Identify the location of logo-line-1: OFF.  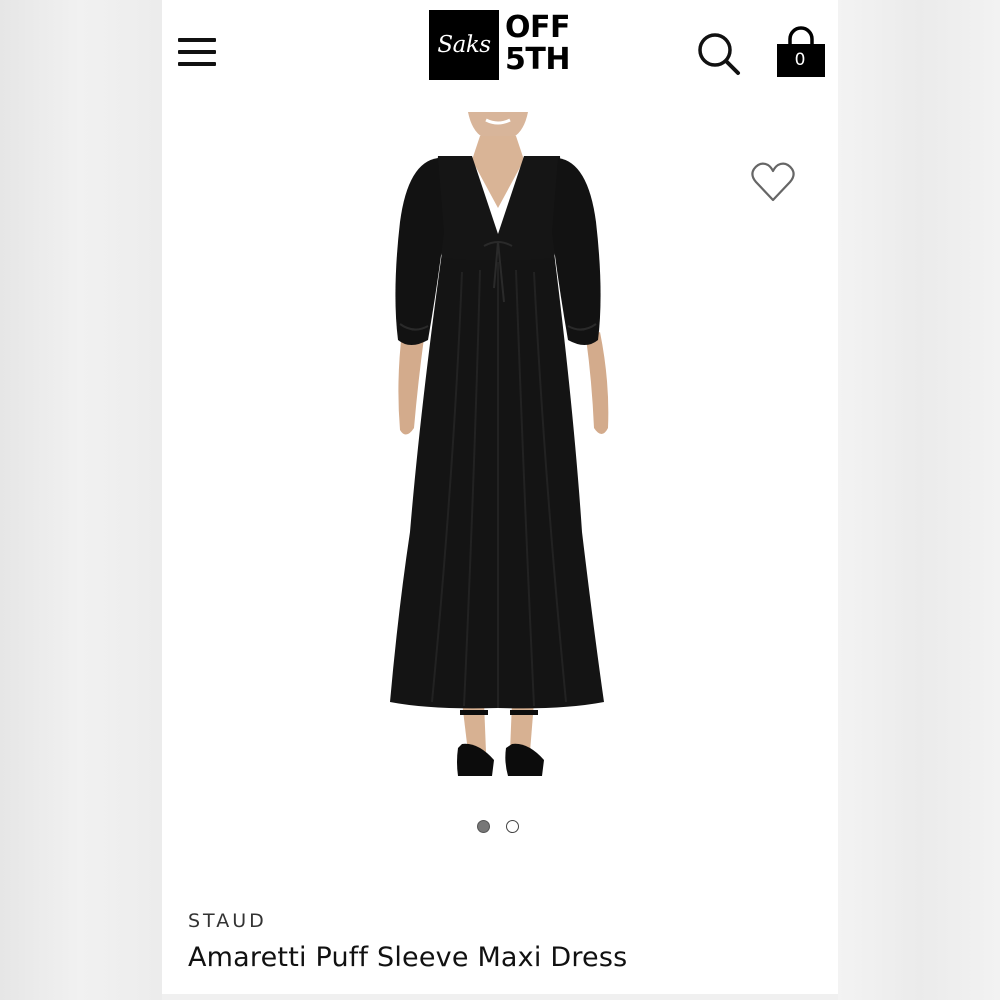
(538, 27).